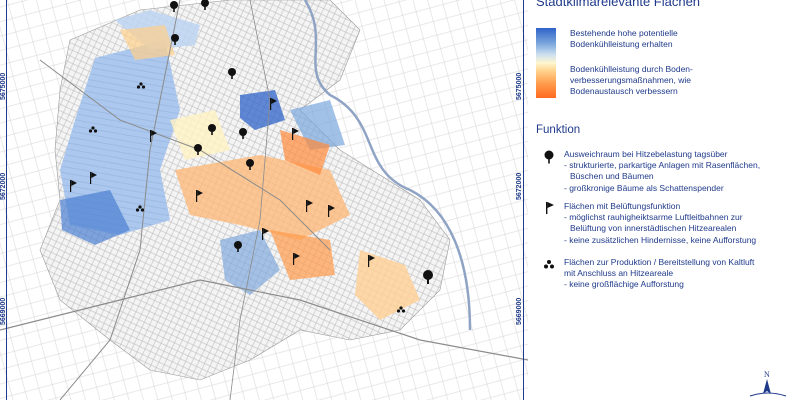  I want to click on flag-icon, so click(550, 208).